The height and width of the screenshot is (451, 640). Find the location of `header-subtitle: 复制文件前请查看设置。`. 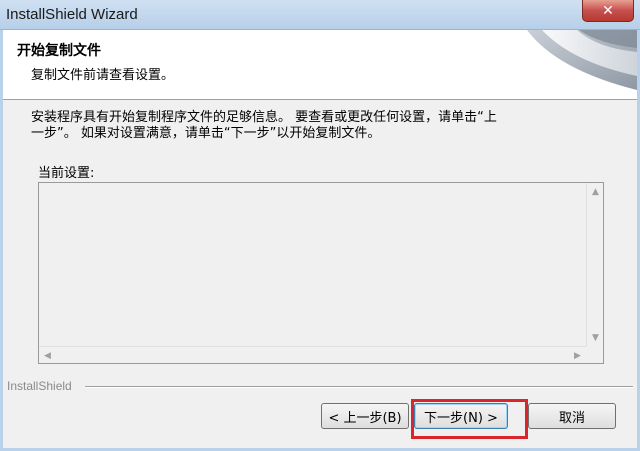

header-subtitle: 复制文件前请查看设置。 is located at coordinates (103, 75).